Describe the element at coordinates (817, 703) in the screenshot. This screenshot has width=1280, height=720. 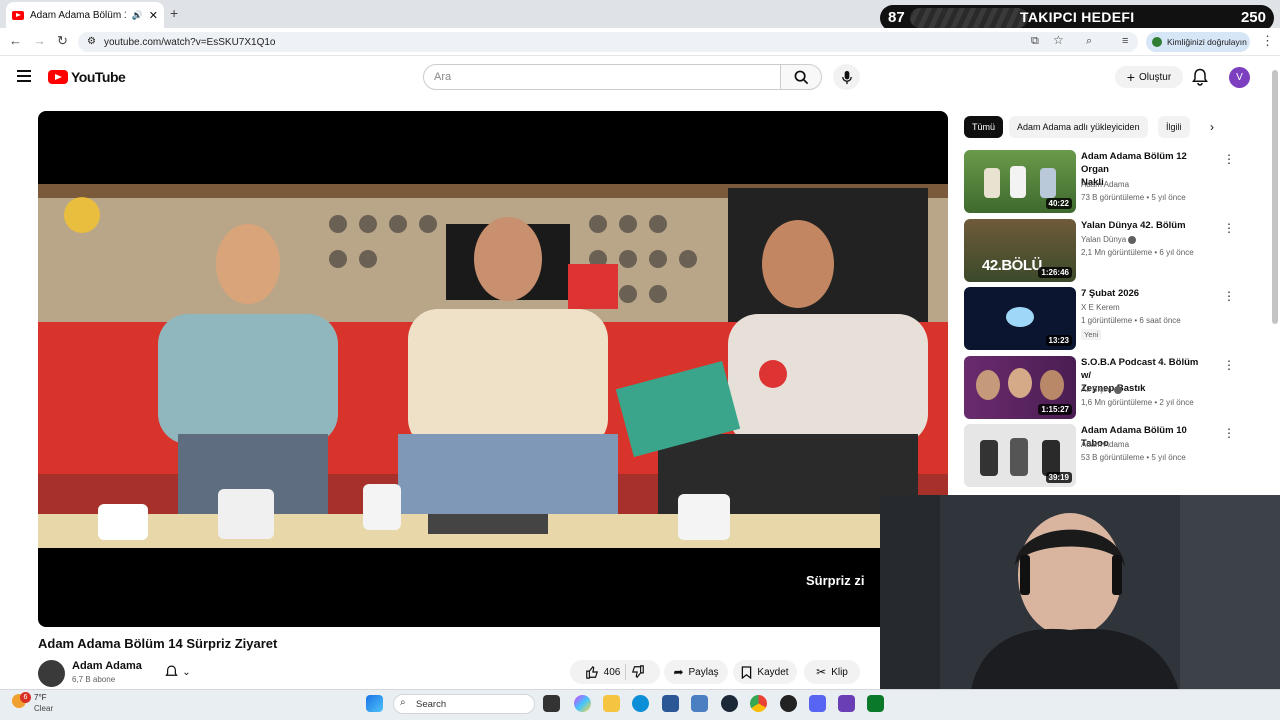
I see `discord-icon` at that location.